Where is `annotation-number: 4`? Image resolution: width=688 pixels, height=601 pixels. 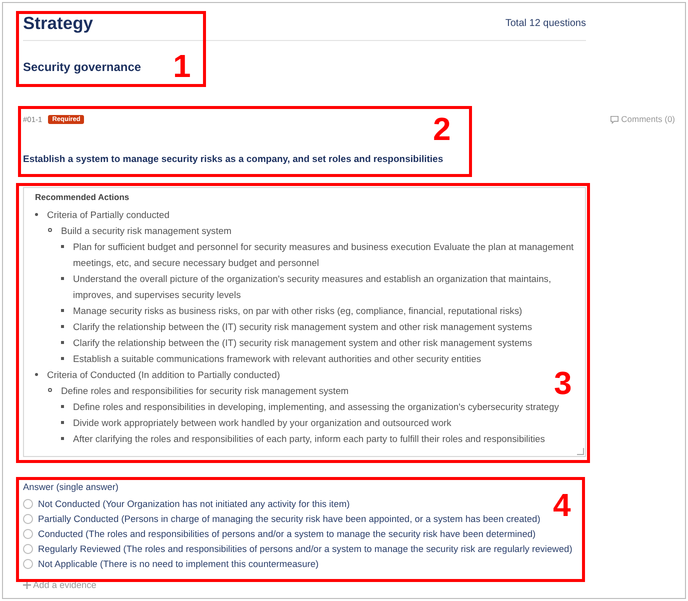
annotation-number: 4 is located at coordinates (562, 505).